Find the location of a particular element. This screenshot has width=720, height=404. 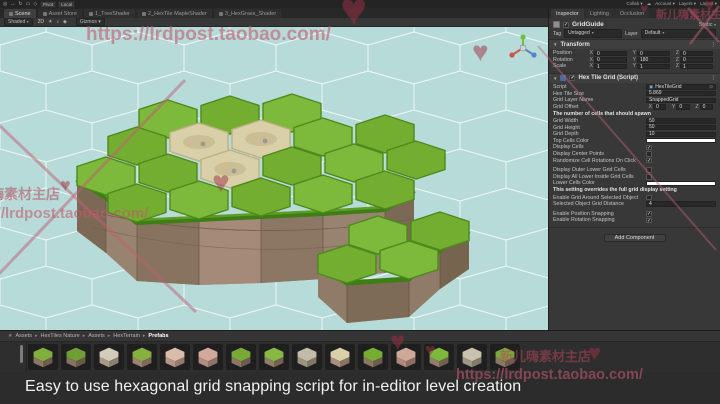

gameobject-name-field: GridGuide is located at coordinates (634, 24).